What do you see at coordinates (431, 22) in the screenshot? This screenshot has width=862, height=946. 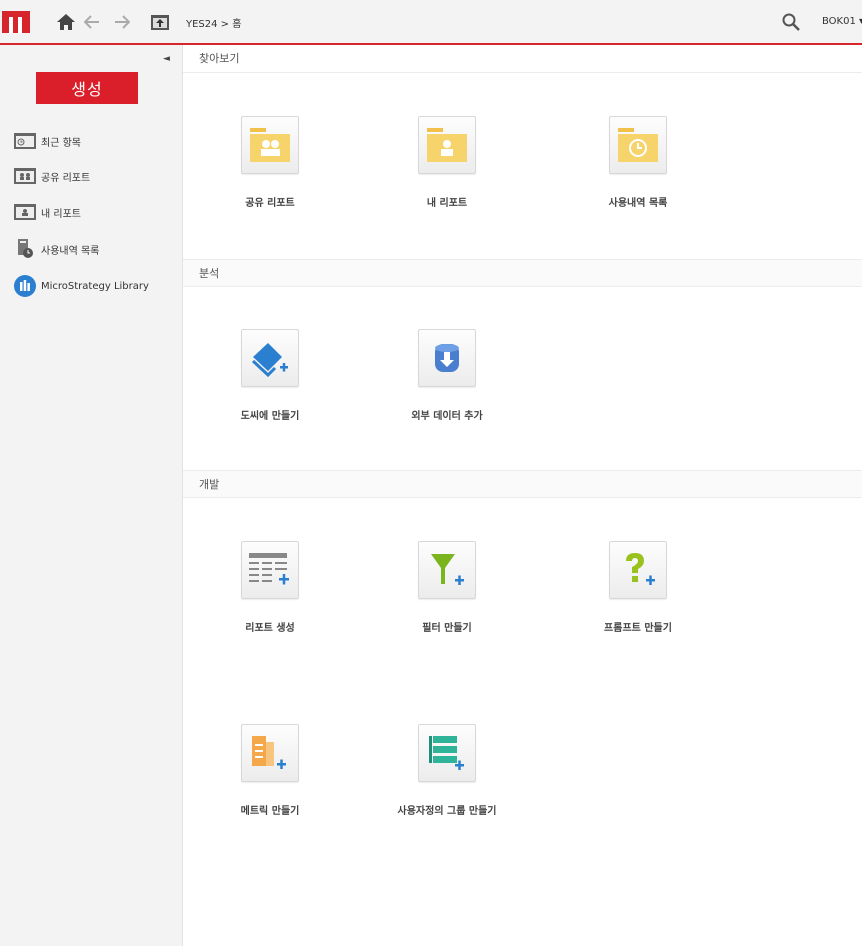 I see `top-toolbar: YES24 > 홈 BOK01 ▾` at bounding box center [431, 22].